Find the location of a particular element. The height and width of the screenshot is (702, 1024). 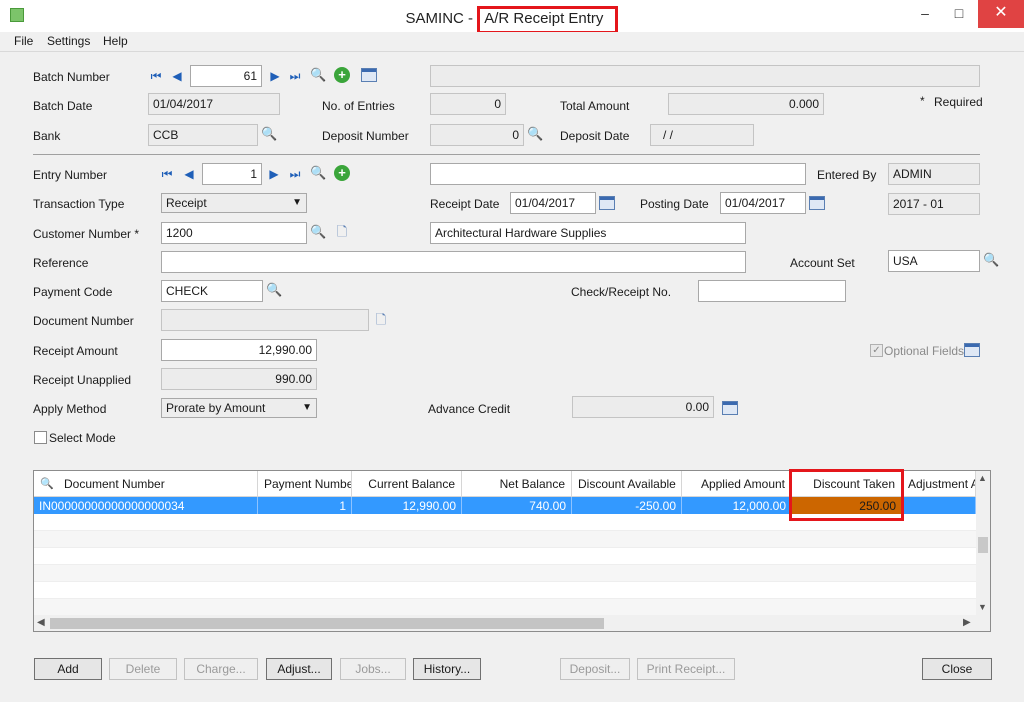

deposit-number-label: Deposit Number is located at coordinates (365, 136).